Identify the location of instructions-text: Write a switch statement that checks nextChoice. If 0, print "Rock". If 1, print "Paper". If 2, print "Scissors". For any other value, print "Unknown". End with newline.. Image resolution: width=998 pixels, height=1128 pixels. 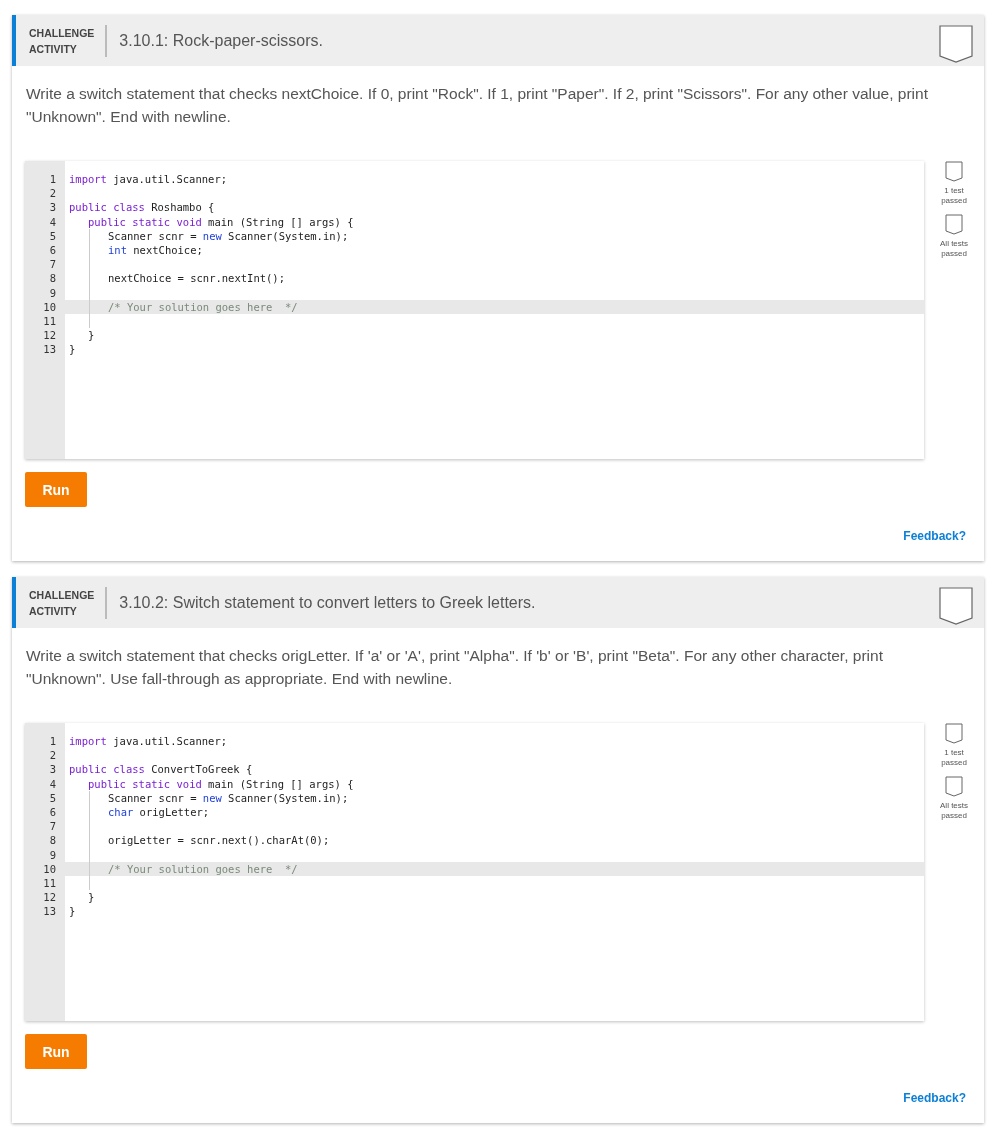
(477, 105).